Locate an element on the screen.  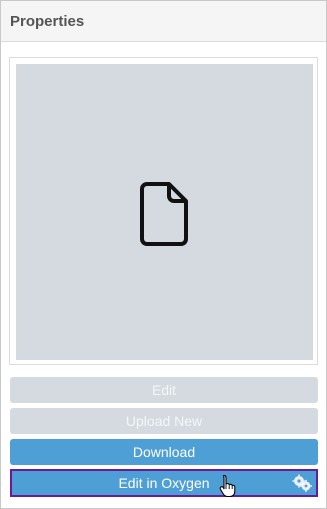
file-icon is located at coordinates (164, 214).